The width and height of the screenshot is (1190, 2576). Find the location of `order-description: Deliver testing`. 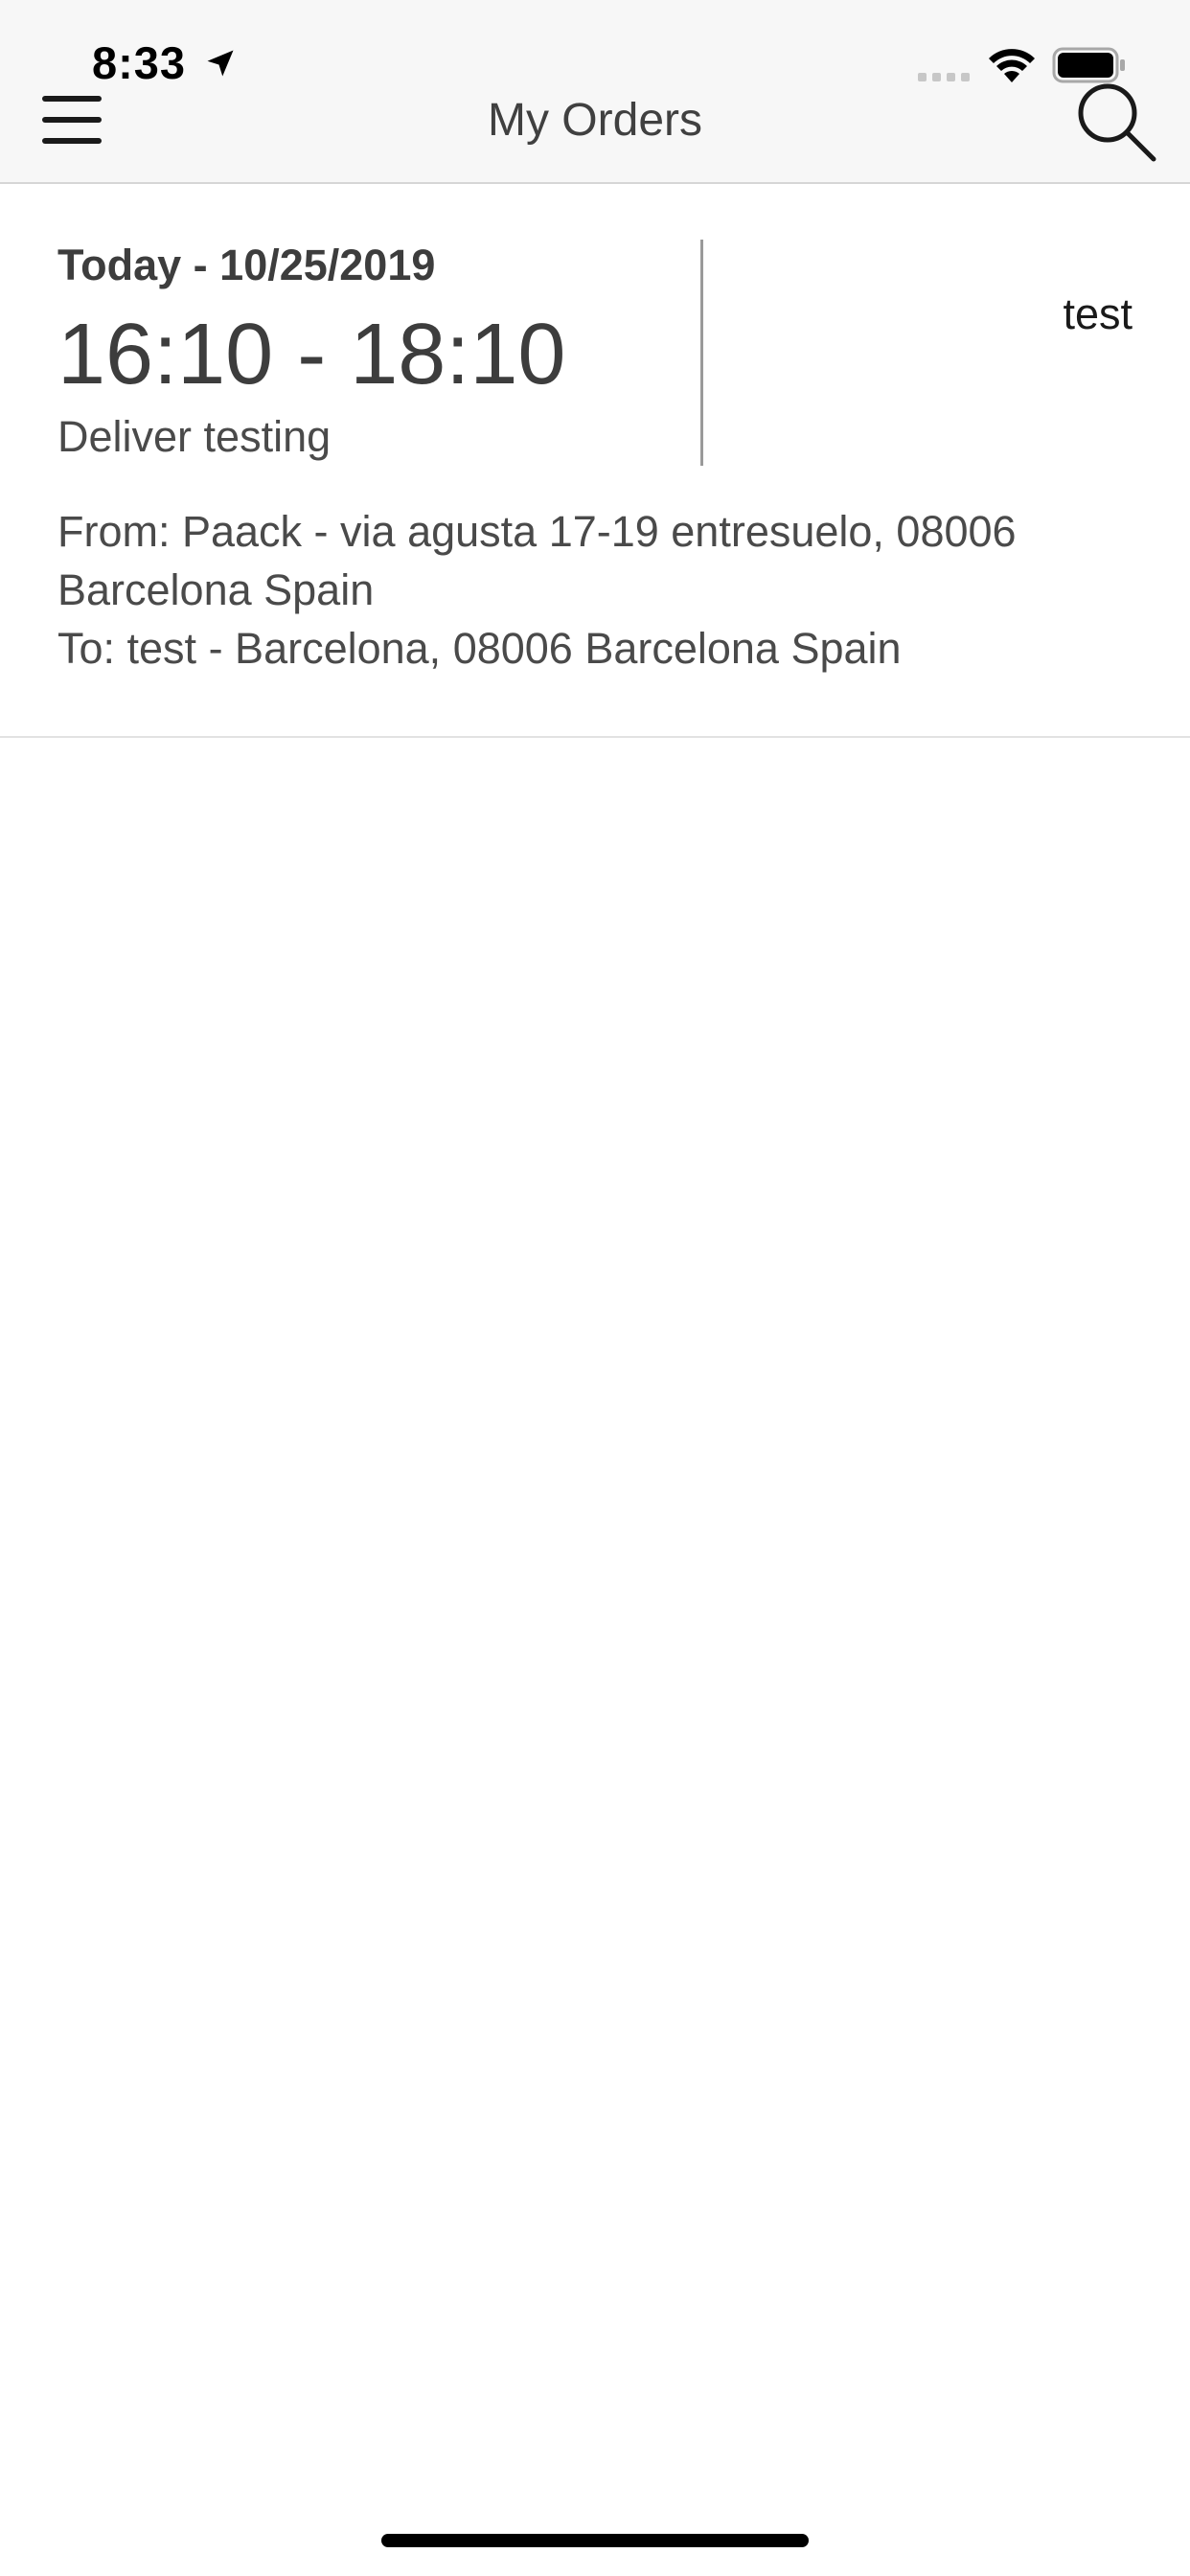

order-description: Deliver testing is located at coordinates (195, 436).